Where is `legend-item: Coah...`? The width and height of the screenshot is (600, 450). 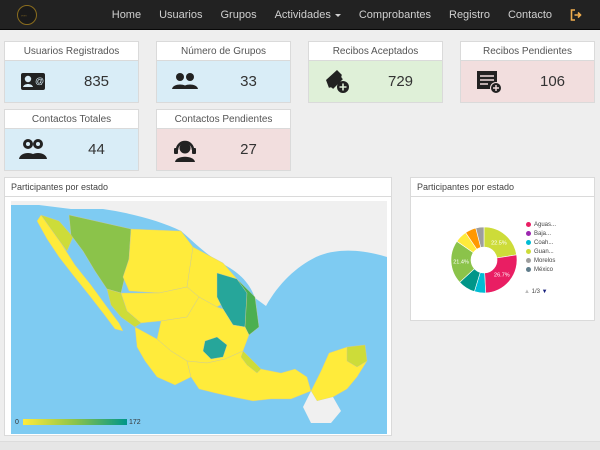
legend-item: Coah... is located at coordinates (539, 243).